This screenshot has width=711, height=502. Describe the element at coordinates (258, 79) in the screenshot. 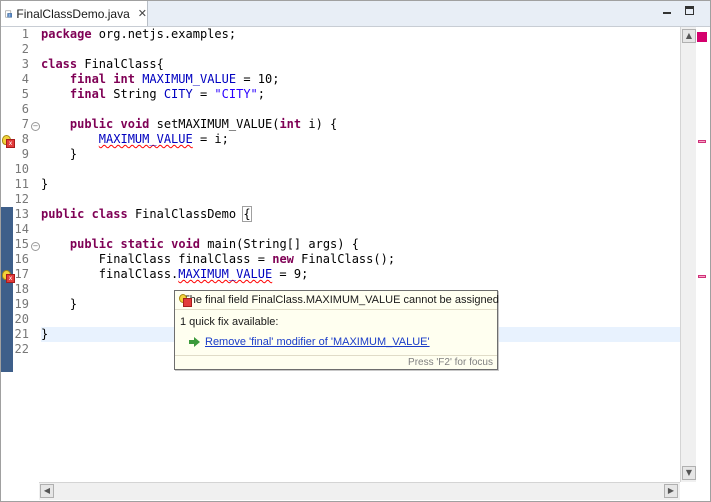

I see `code-text: = 10;` at that location.